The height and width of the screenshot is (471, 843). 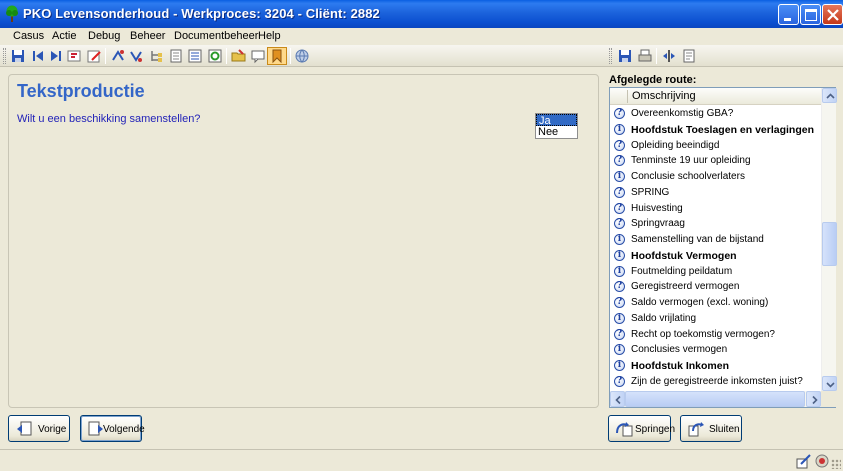 What do you see at coordinates (657, 208) in the screenshot?
I see `route-row-text: Huisvesting` at bounding box center [657, 208].